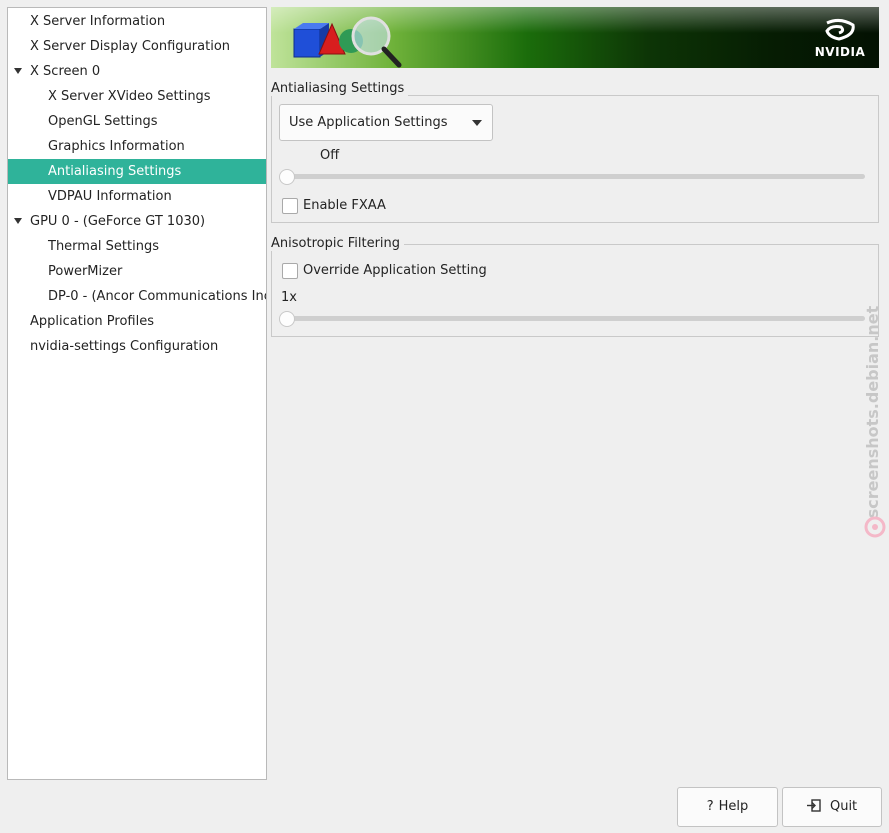 This screenshot has width=889, height=833. I want to click on sidebar-item-label: PowerMizer, so click(85, 271).